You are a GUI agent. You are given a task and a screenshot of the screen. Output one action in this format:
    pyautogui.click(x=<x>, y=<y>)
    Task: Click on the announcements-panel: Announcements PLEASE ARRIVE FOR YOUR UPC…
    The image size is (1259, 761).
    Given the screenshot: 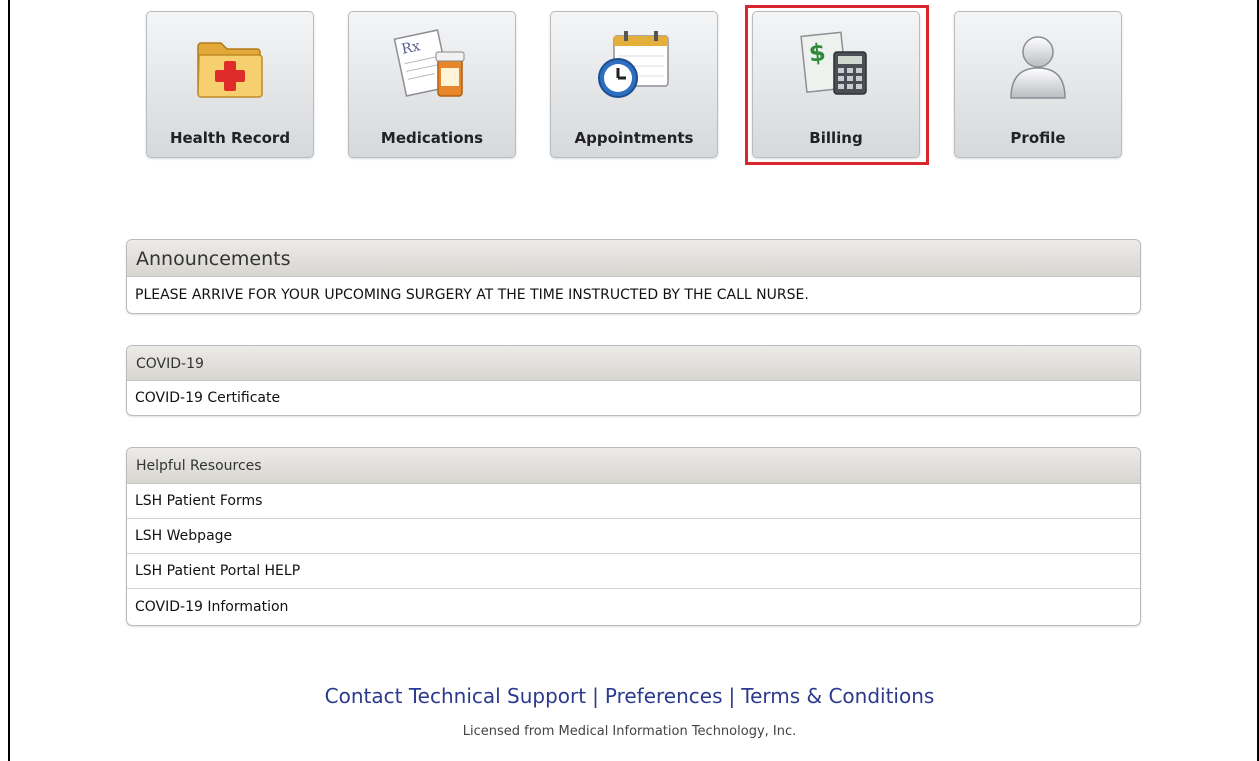 What is the action you would take?
    pyautogui.click(x=633, y=276)
    